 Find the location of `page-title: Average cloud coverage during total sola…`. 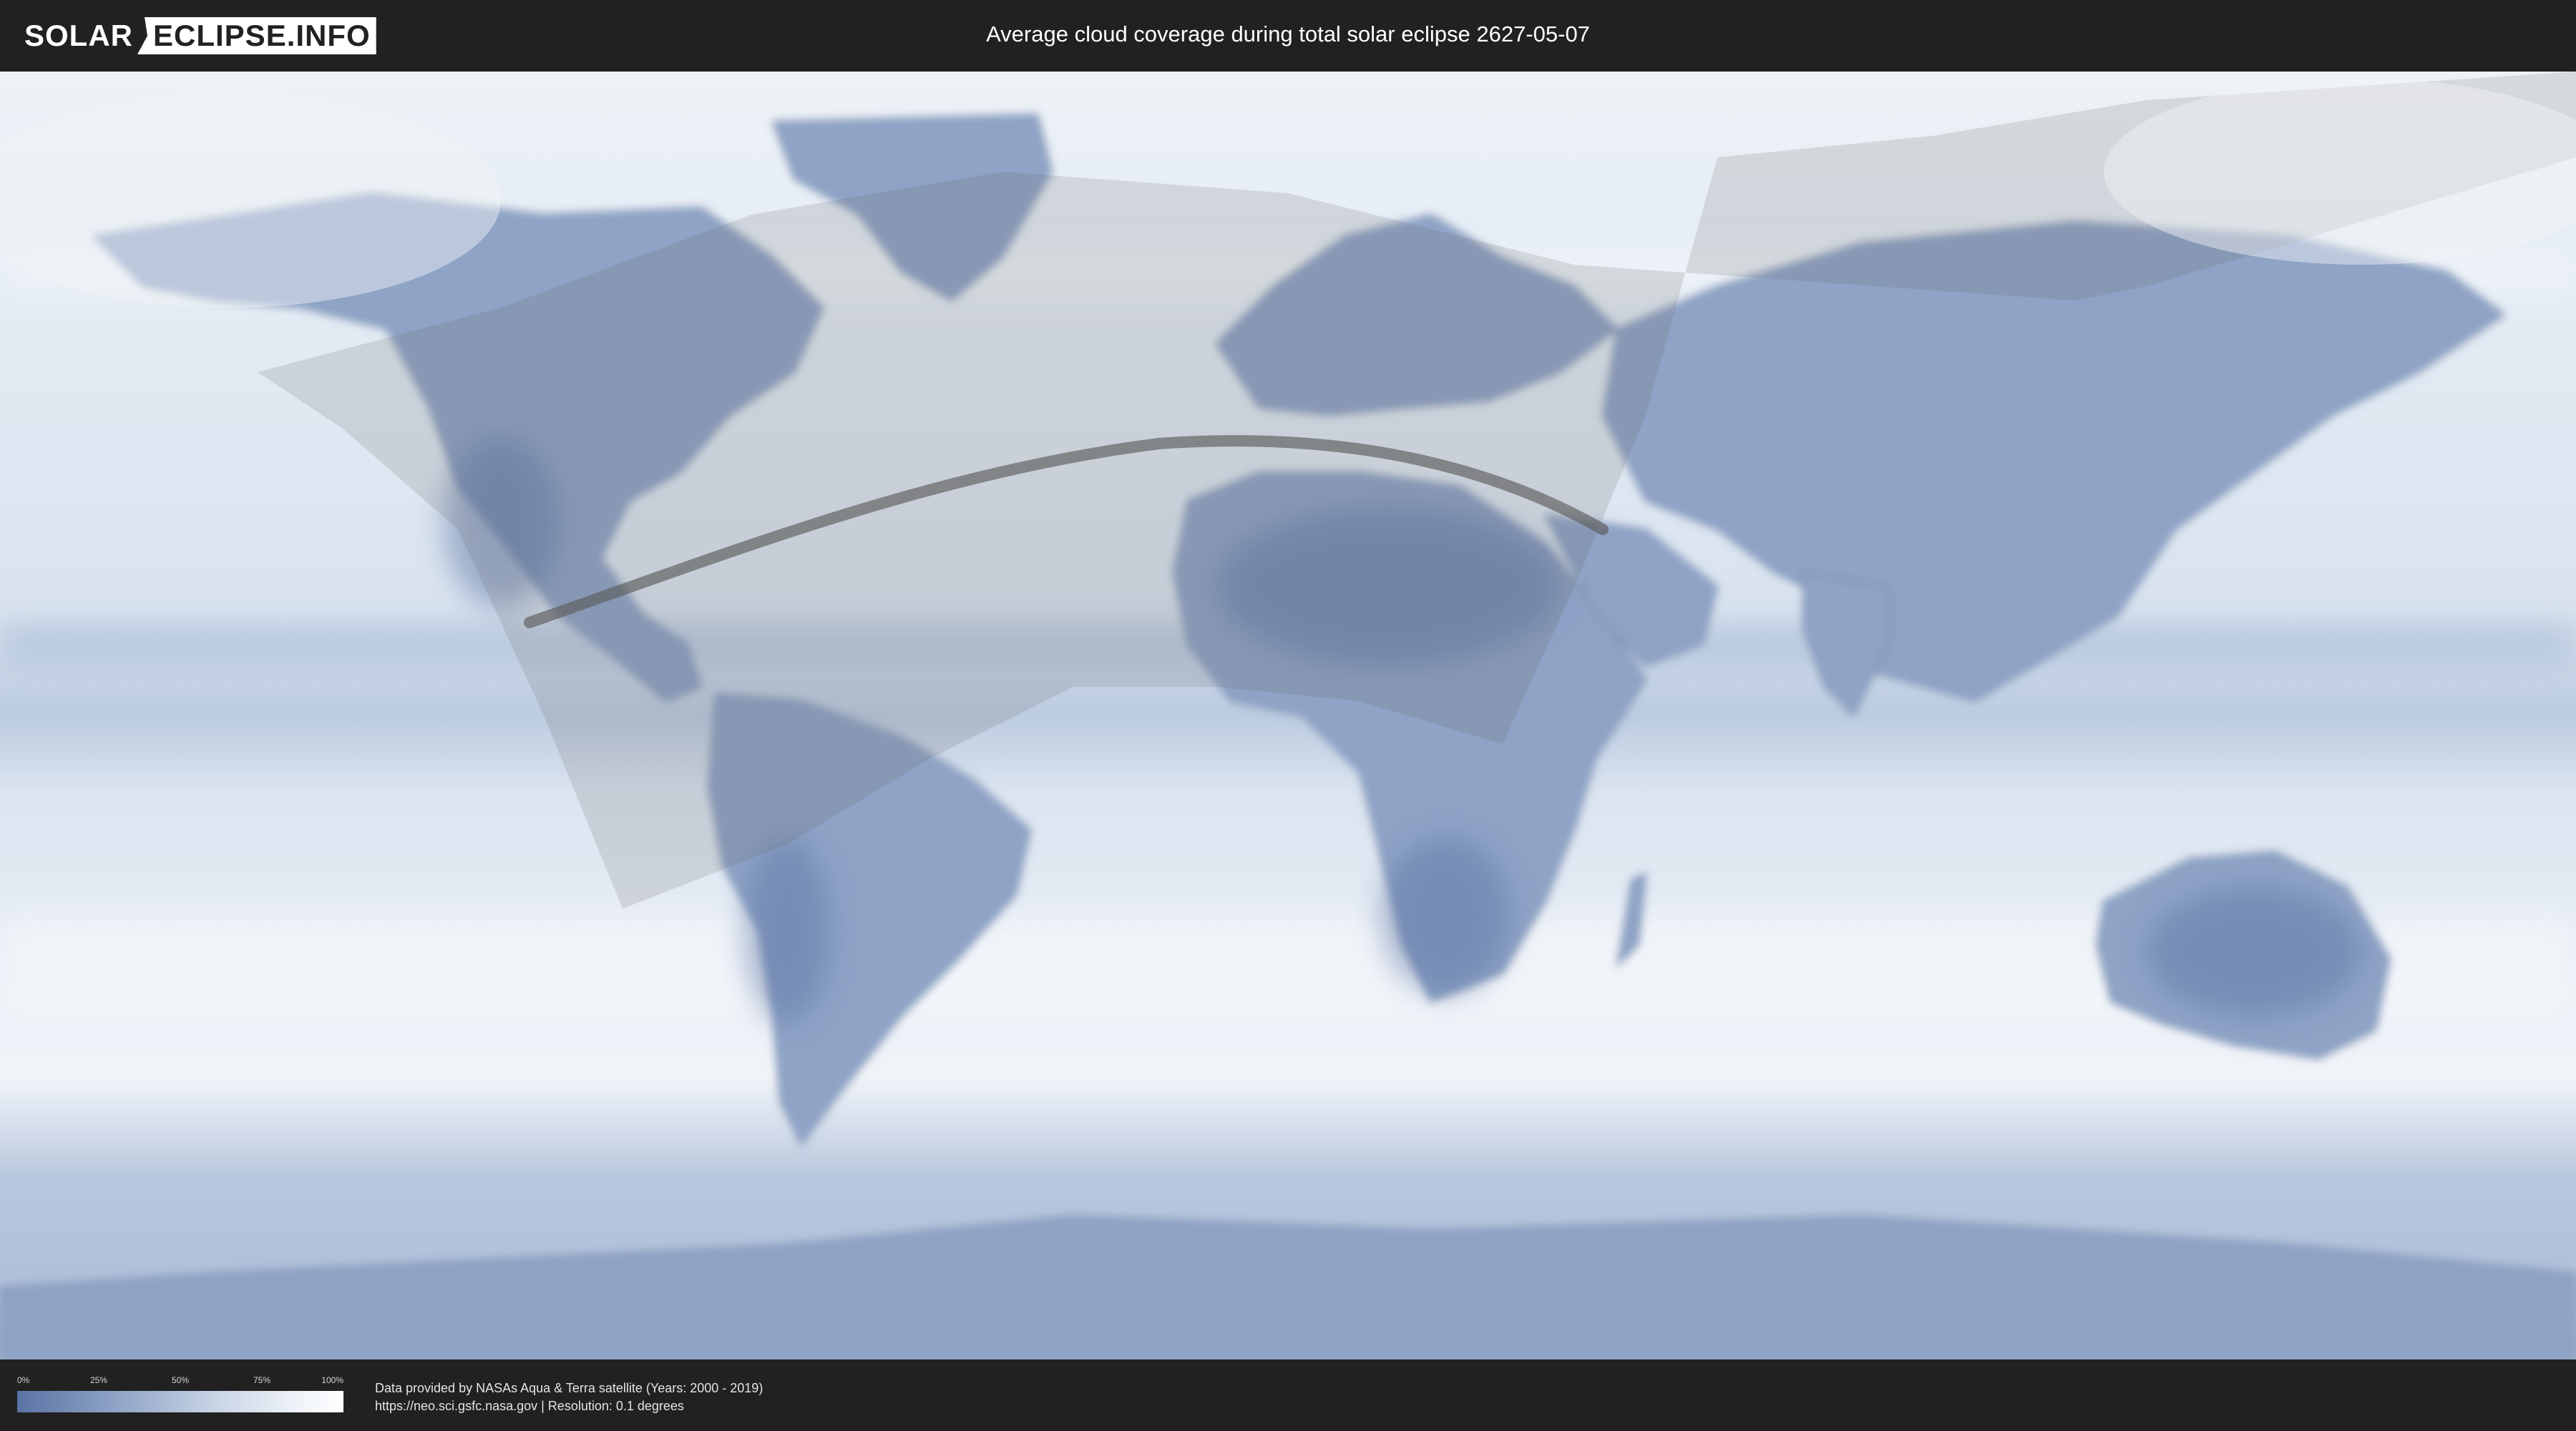

page-title: Average cloud coverage during total sola… is located at coordinates (1288, 34).